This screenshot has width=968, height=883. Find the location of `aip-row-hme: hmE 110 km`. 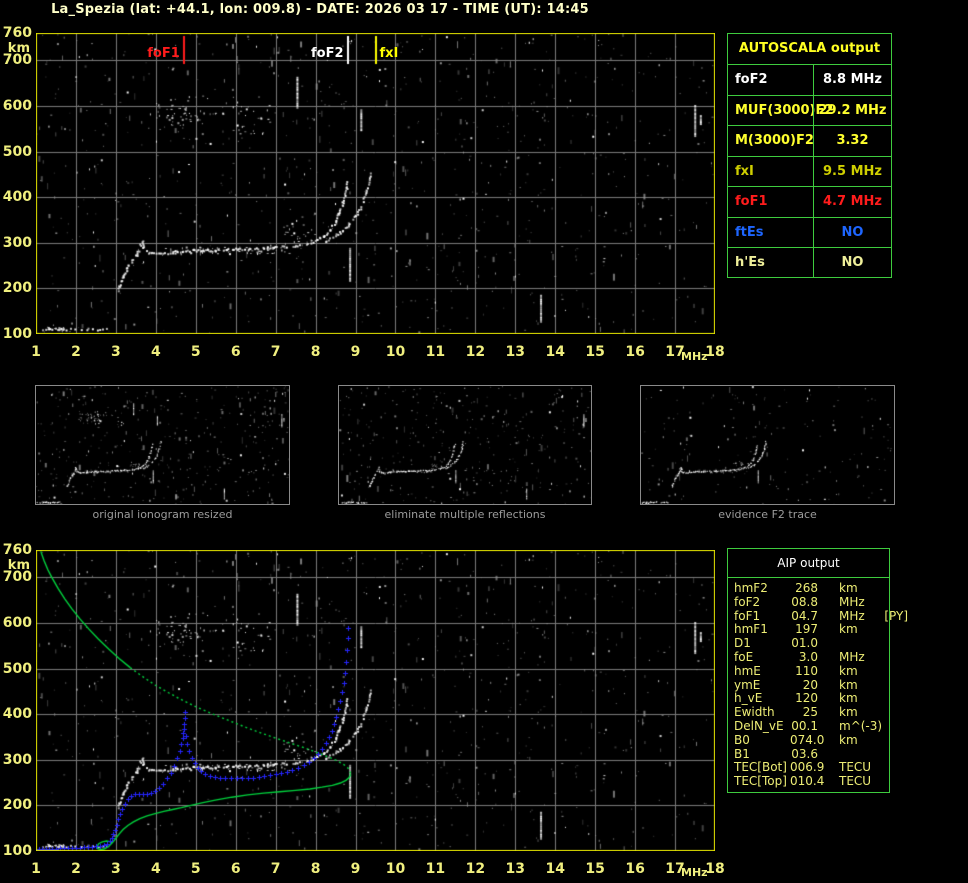

aip-row-hme: hmE 110 km is located at coordinates (811, 671).